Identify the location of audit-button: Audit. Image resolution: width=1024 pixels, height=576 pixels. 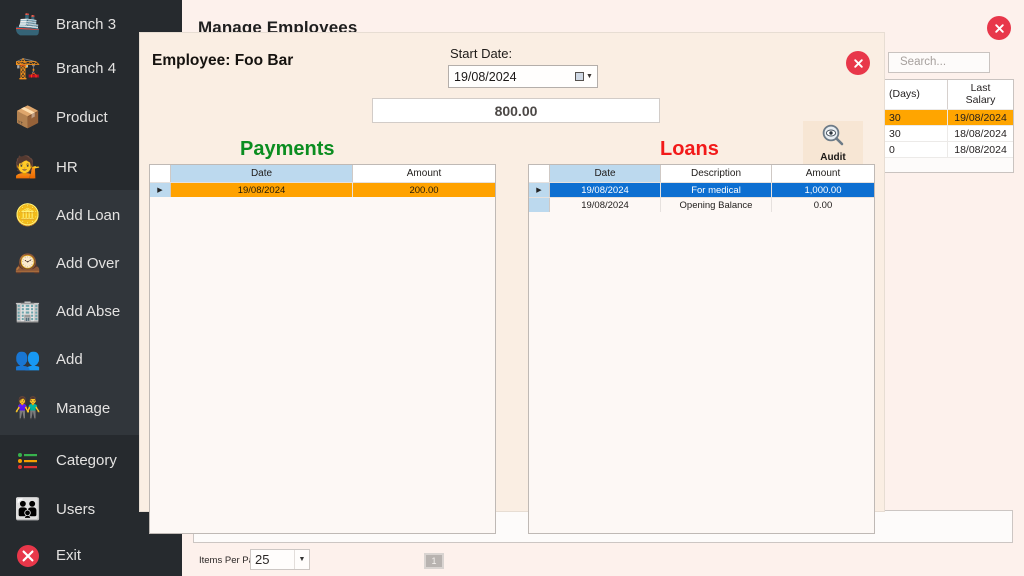
(833, 143).